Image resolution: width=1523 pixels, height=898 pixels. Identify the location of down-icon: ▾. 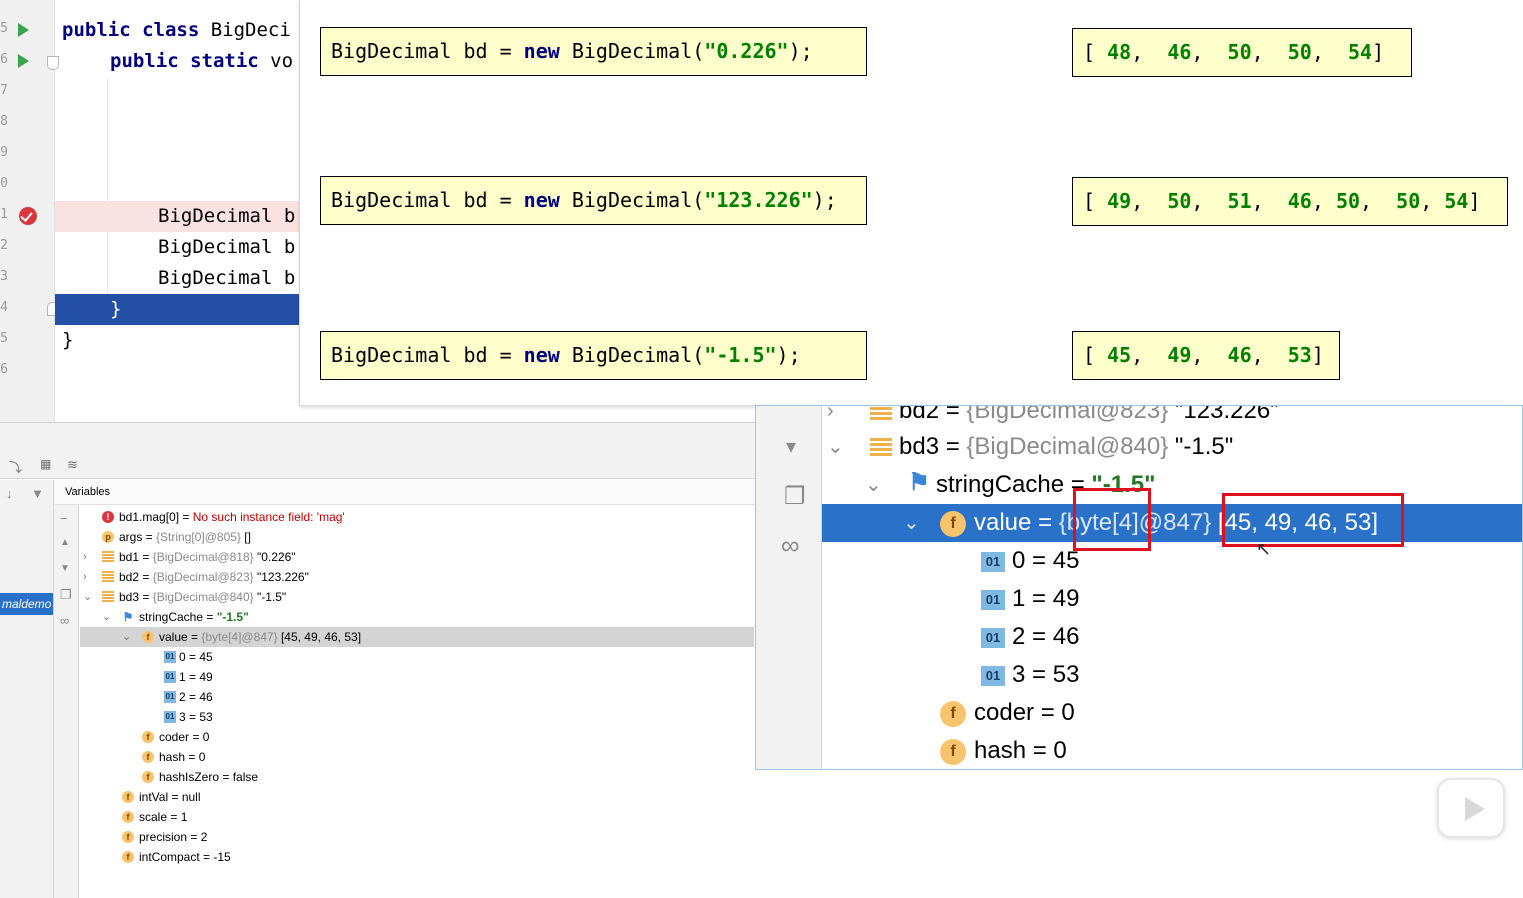
(791, 446).